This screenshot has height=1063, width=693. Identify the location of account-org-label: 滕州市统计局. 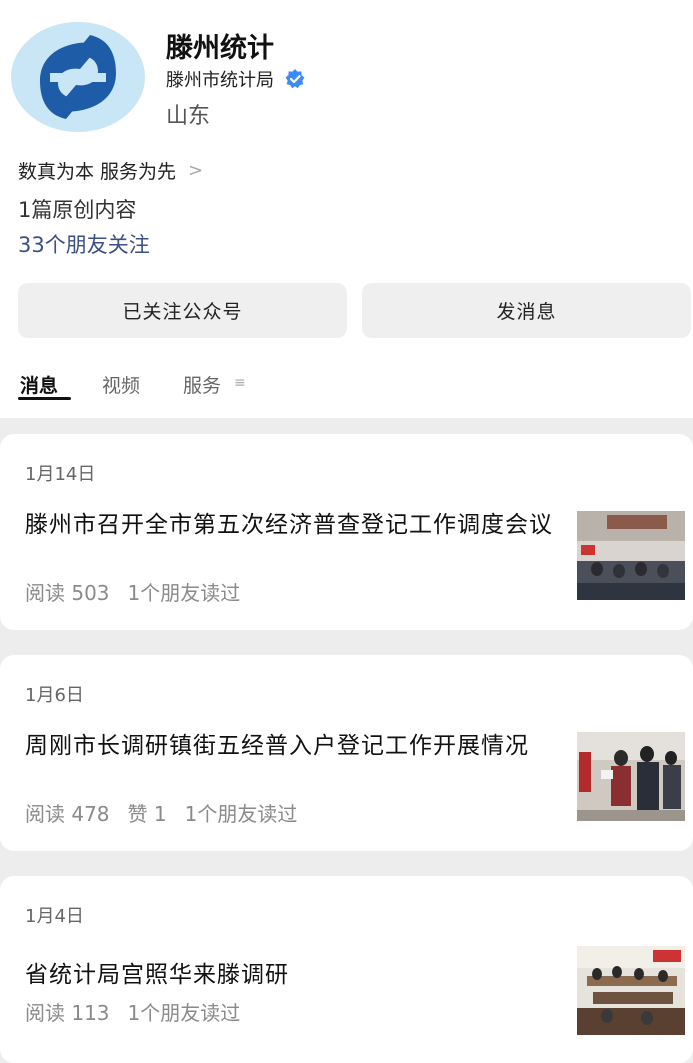
(220, 80).